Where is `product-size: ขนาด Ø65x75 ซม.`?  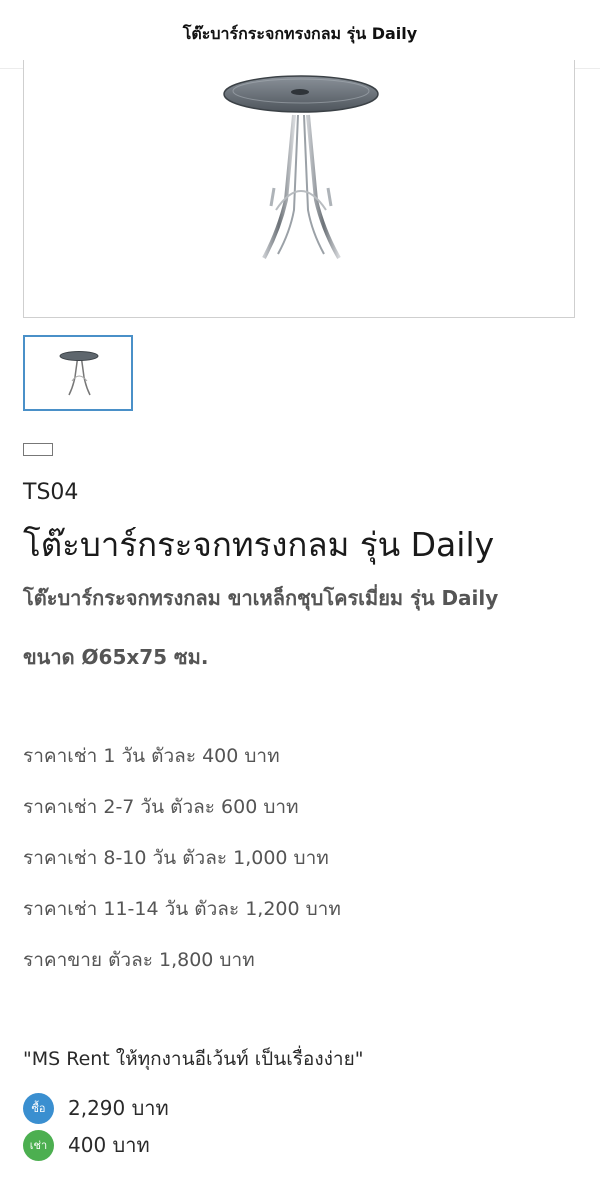
product-size: ขนาด Ø65x75 ซม. is located at coordinates (116, 657).